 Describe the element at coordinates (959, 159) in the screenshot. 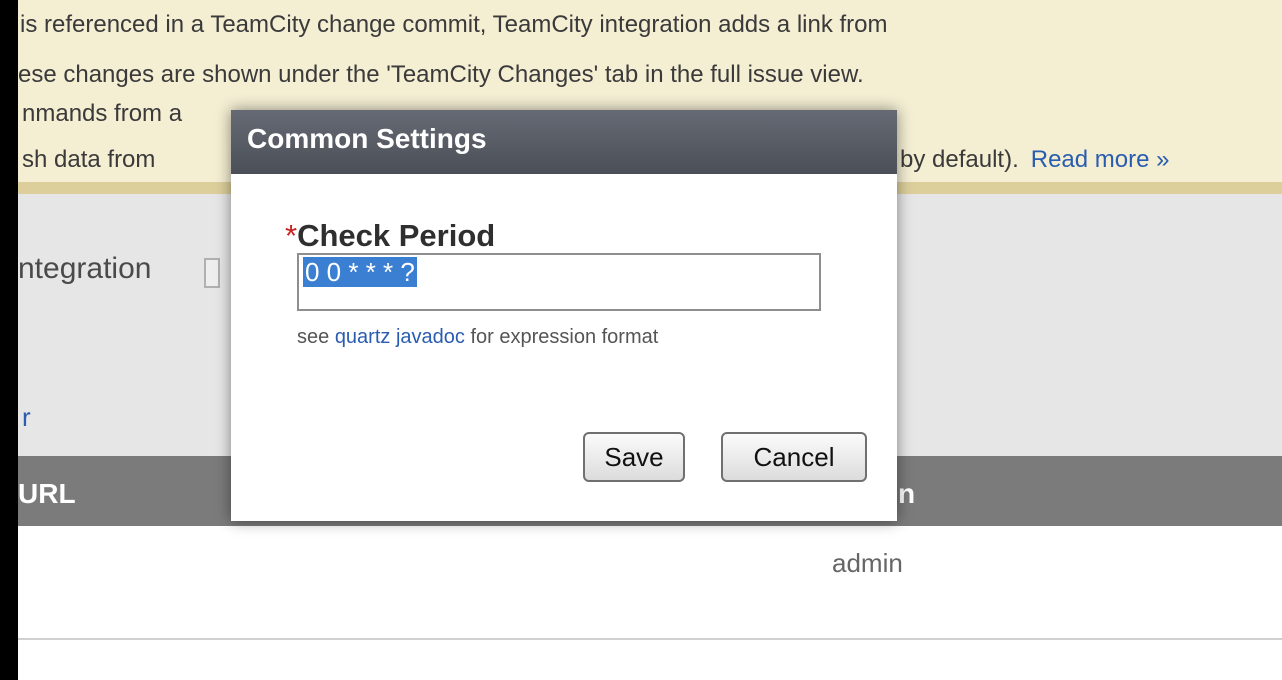

I see `banner-tail-text: by default).` at that location.